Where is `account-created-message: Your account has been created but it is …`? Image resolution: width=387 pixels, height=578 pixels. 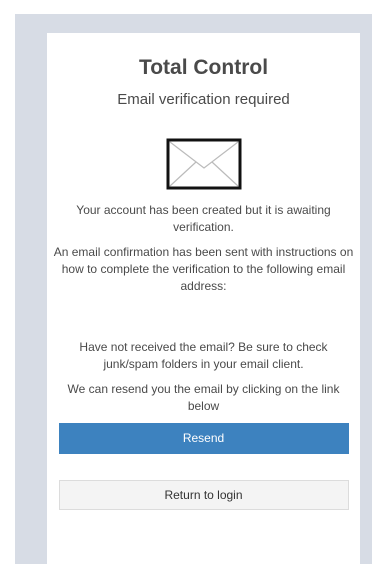 account-created-message: Your account has been created but it is … is located at coordinates (203, 218).